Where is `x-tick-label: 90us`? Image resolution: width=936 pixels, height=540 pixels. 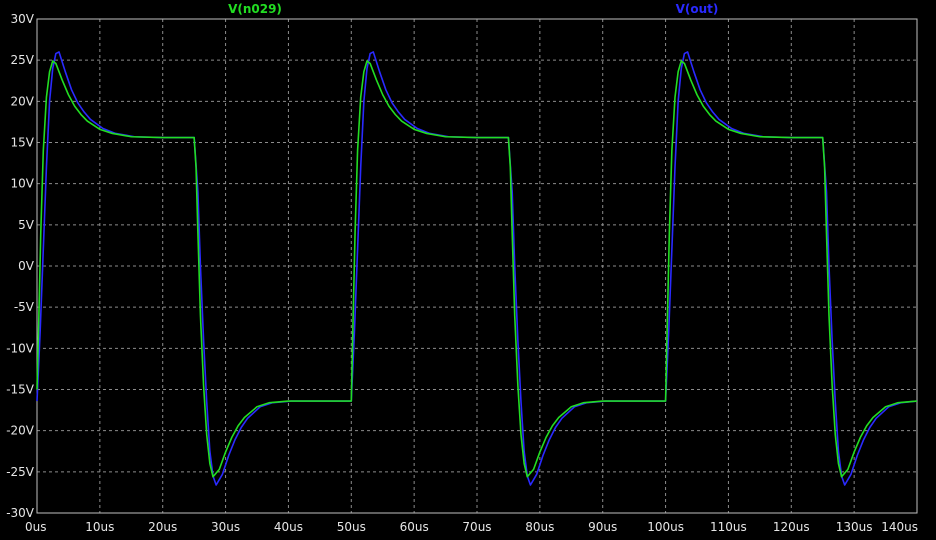
x-tick-label: 90us is located at coordinates (602, 527).